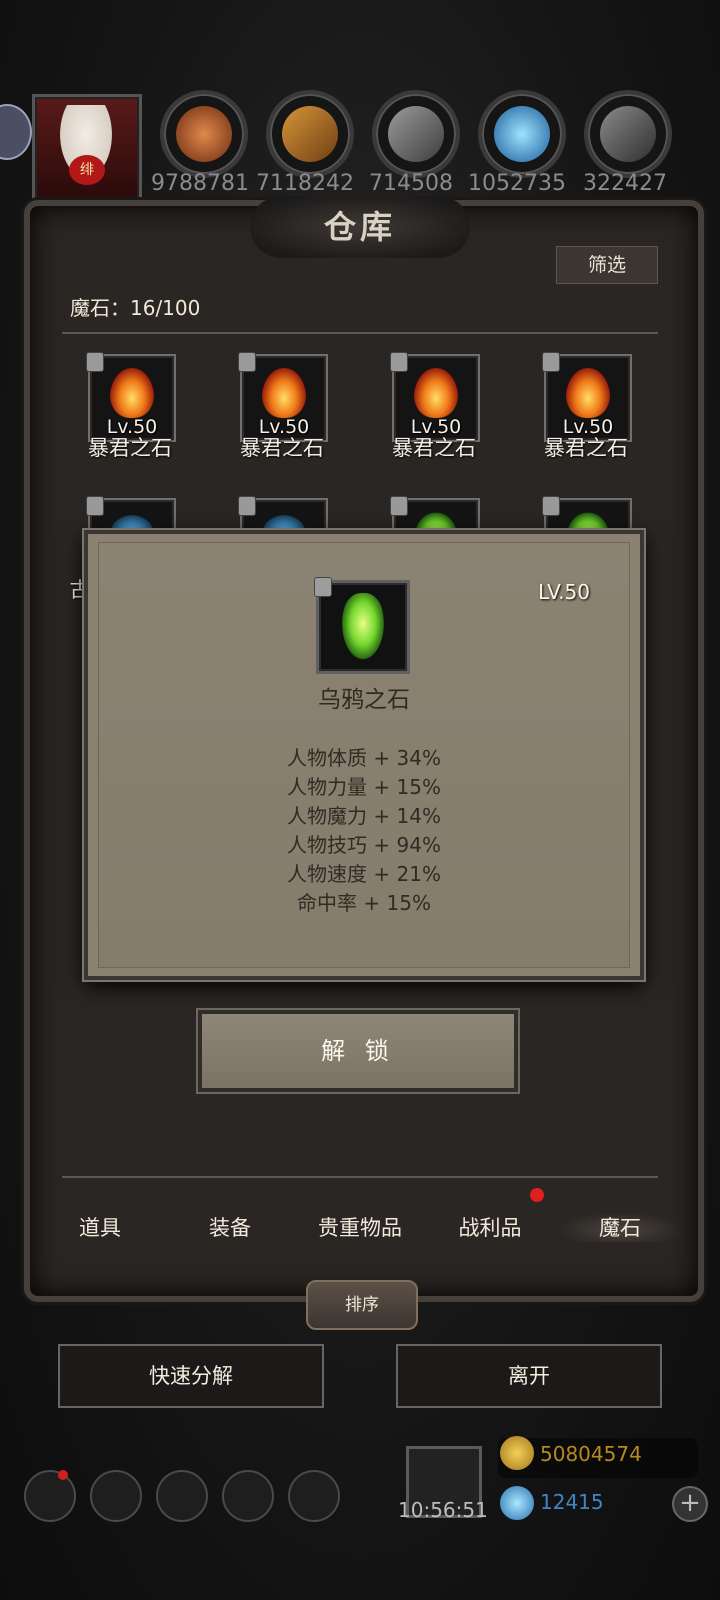 Image resolution: width=720 pixels, height=1600 pixels. Describe the element at coordinates (362, 1305) in the screenshot. I see `sort-button: 排序` at that location.